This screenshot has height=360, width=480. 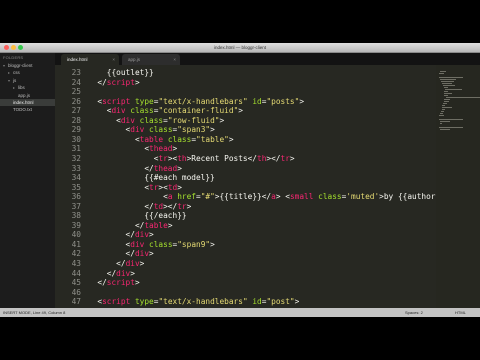 What do you see at coordinates (21, 88) in the screenshot?
I see `sidebar-item-label: libs` at bounding box center [21, 88].